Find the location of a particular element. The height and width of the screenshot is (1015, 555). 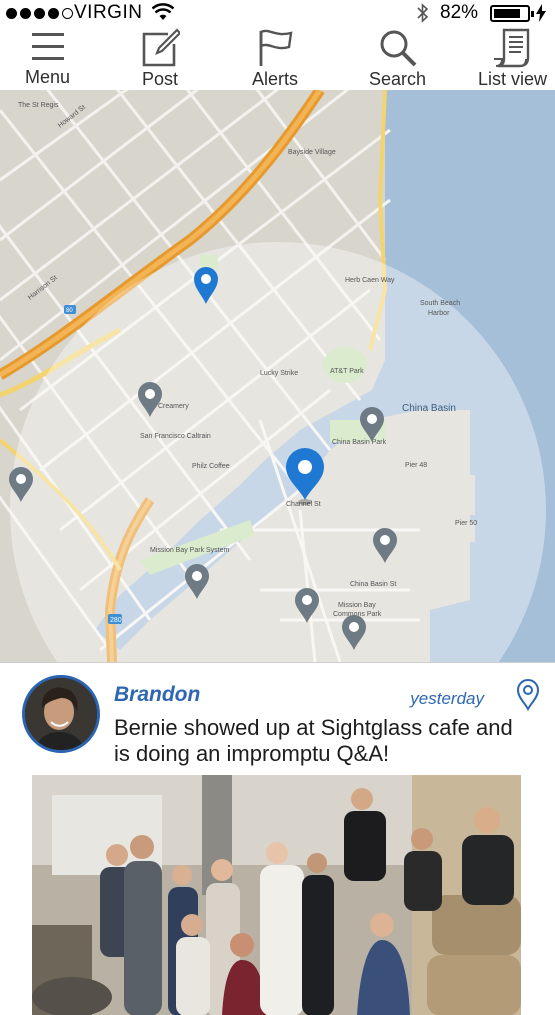

search-label: Search is located at coordinates (397, 79).